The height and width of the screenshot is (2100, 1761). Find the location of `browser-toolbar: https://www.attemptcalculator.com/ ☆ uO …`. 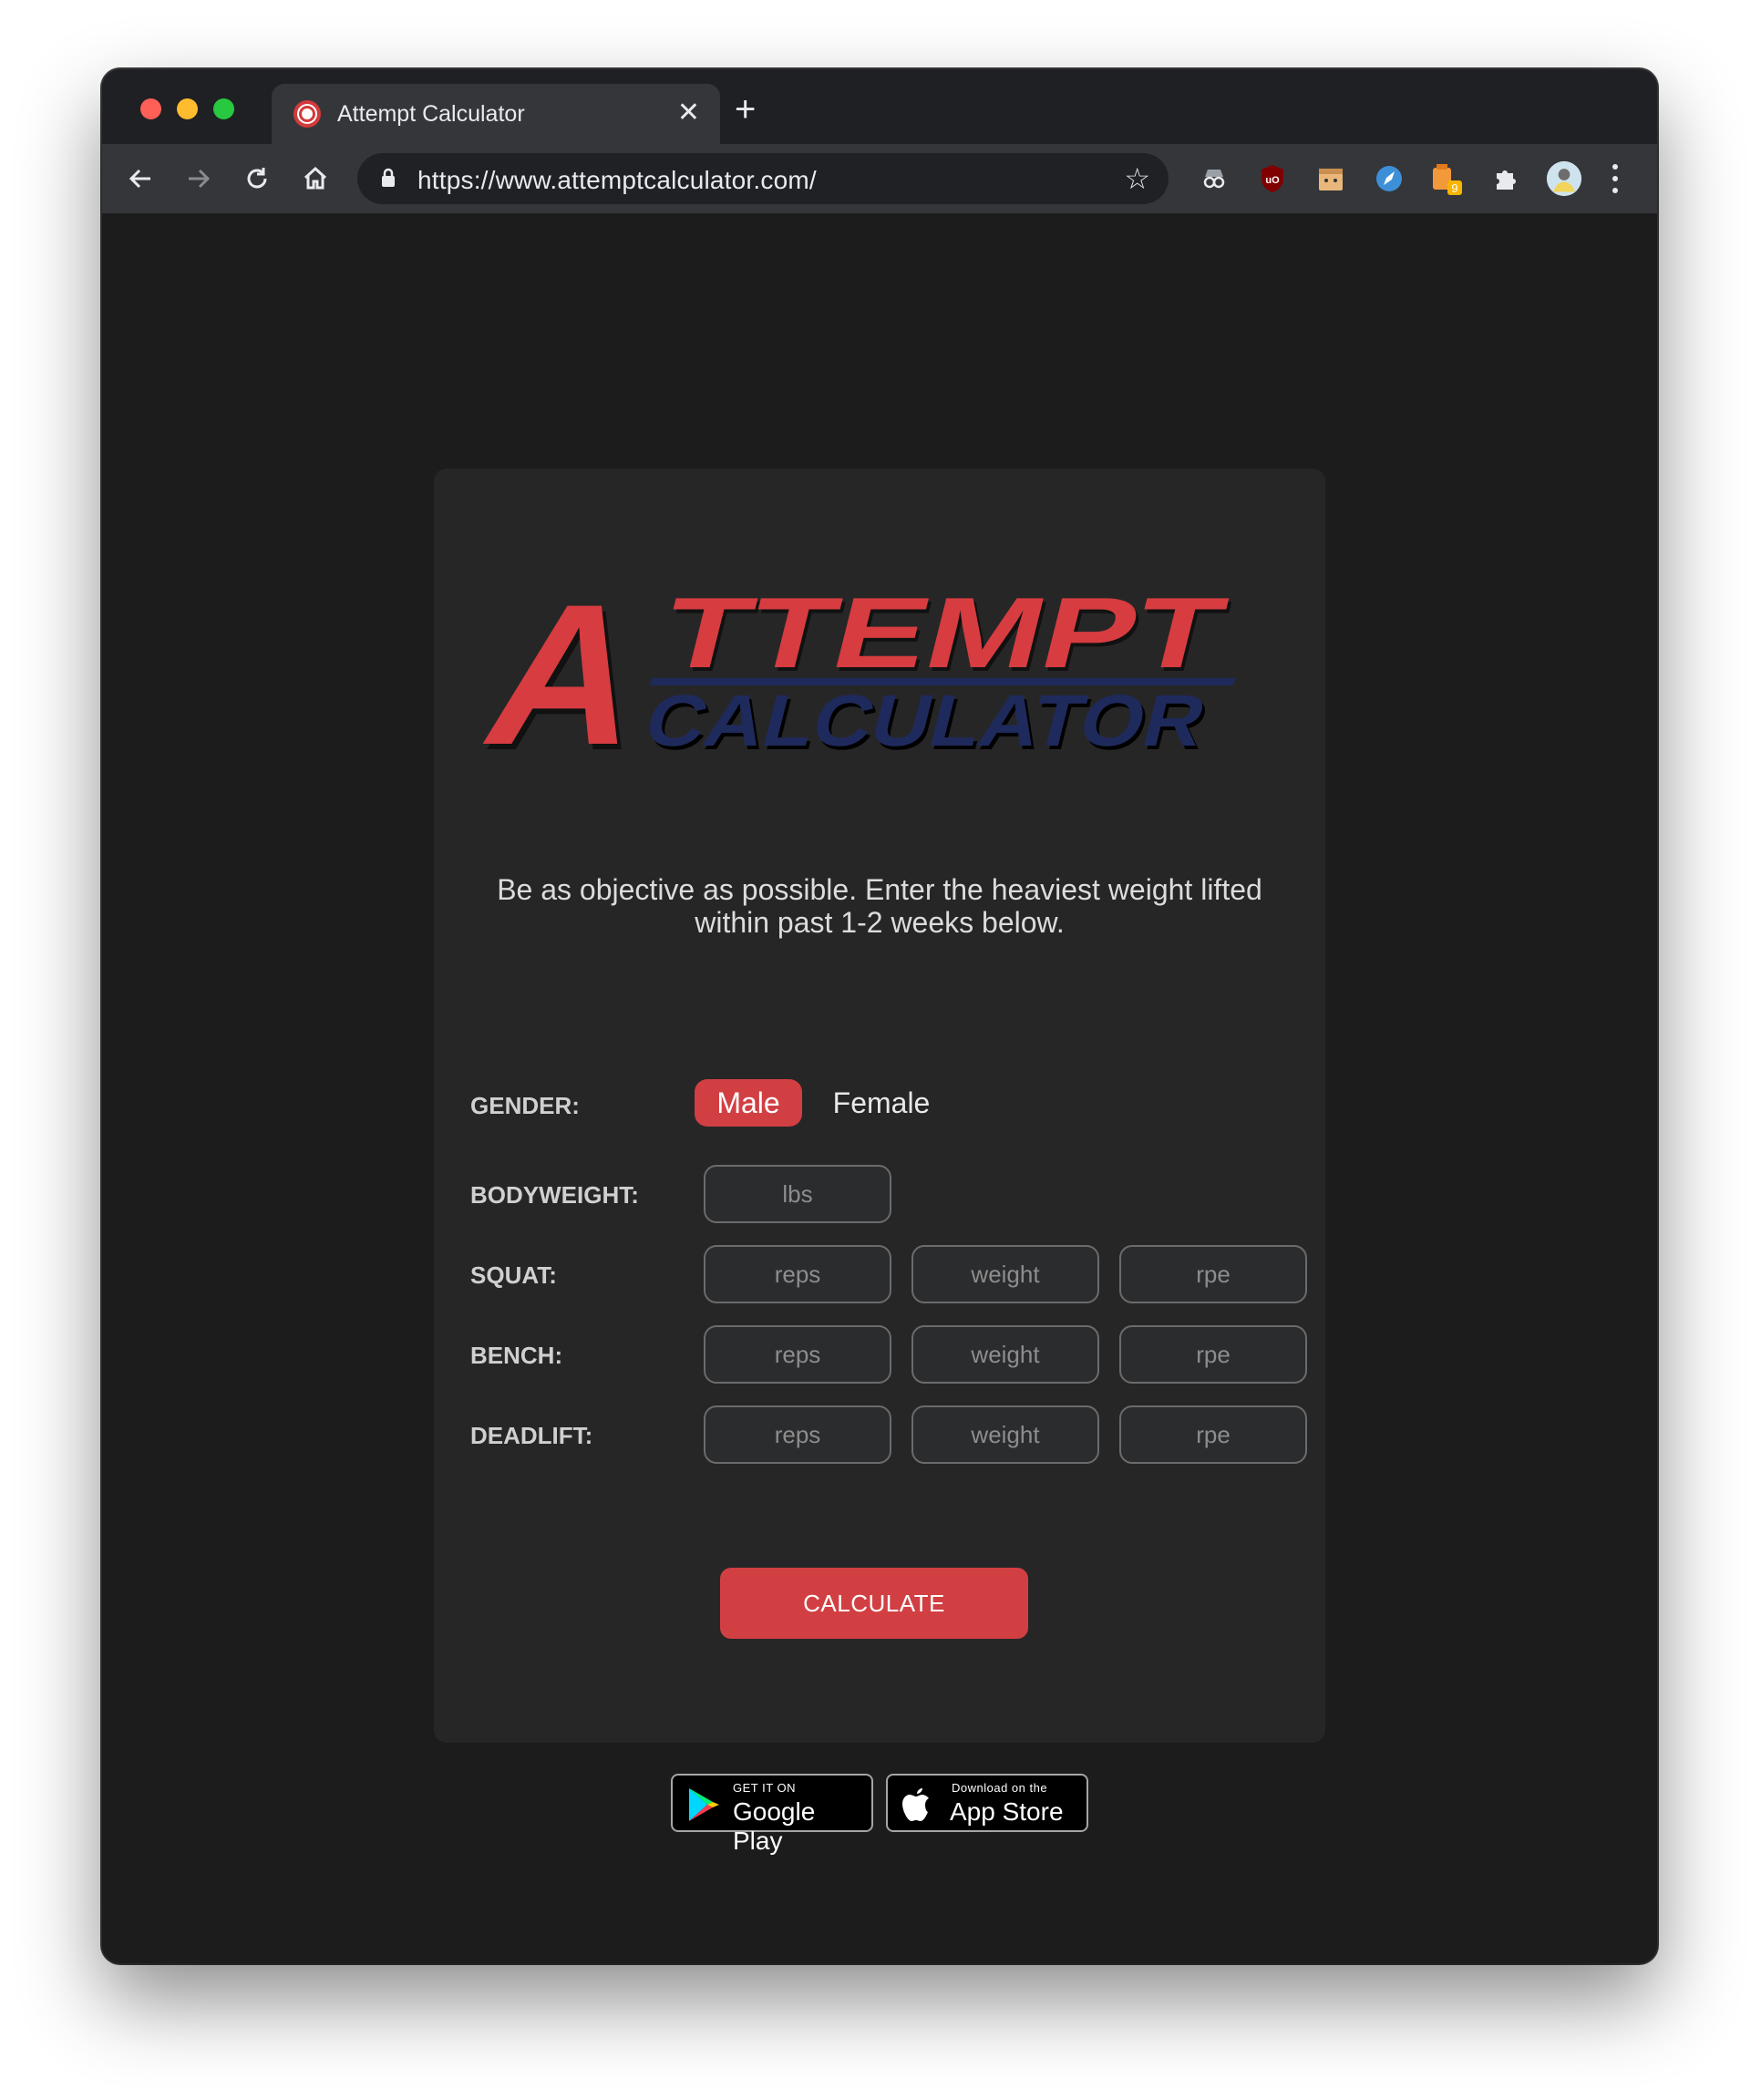

browser-toolbar: https://www.attemptcalculator.com/ ☆ uO … is located at coordinates (879, 178).